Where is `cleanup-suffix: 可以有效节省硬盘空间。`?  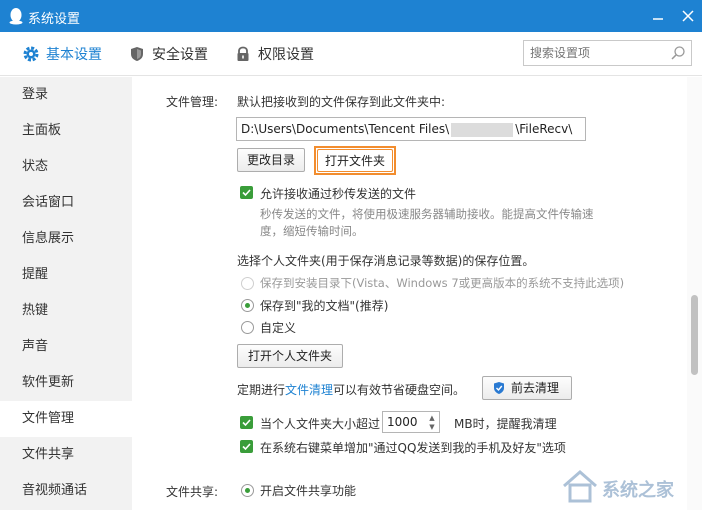 cleanup-suffix: 可以有效节省硬盘空间。 is located at coordinates (399, 390).